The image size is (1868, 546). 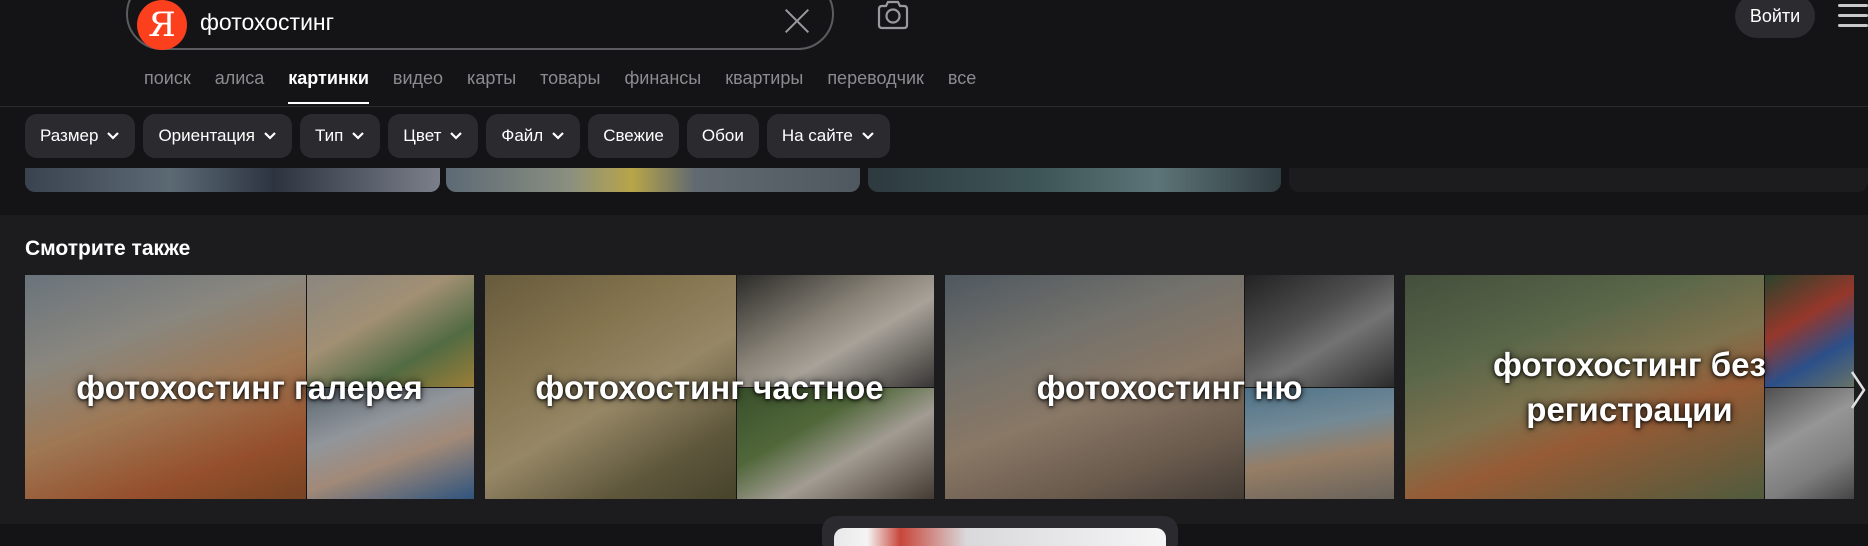 What do you see at coordinates (206, 135) in the screenshot?
I see `filter-label: Ориентация` at bounding box center [206, 135].